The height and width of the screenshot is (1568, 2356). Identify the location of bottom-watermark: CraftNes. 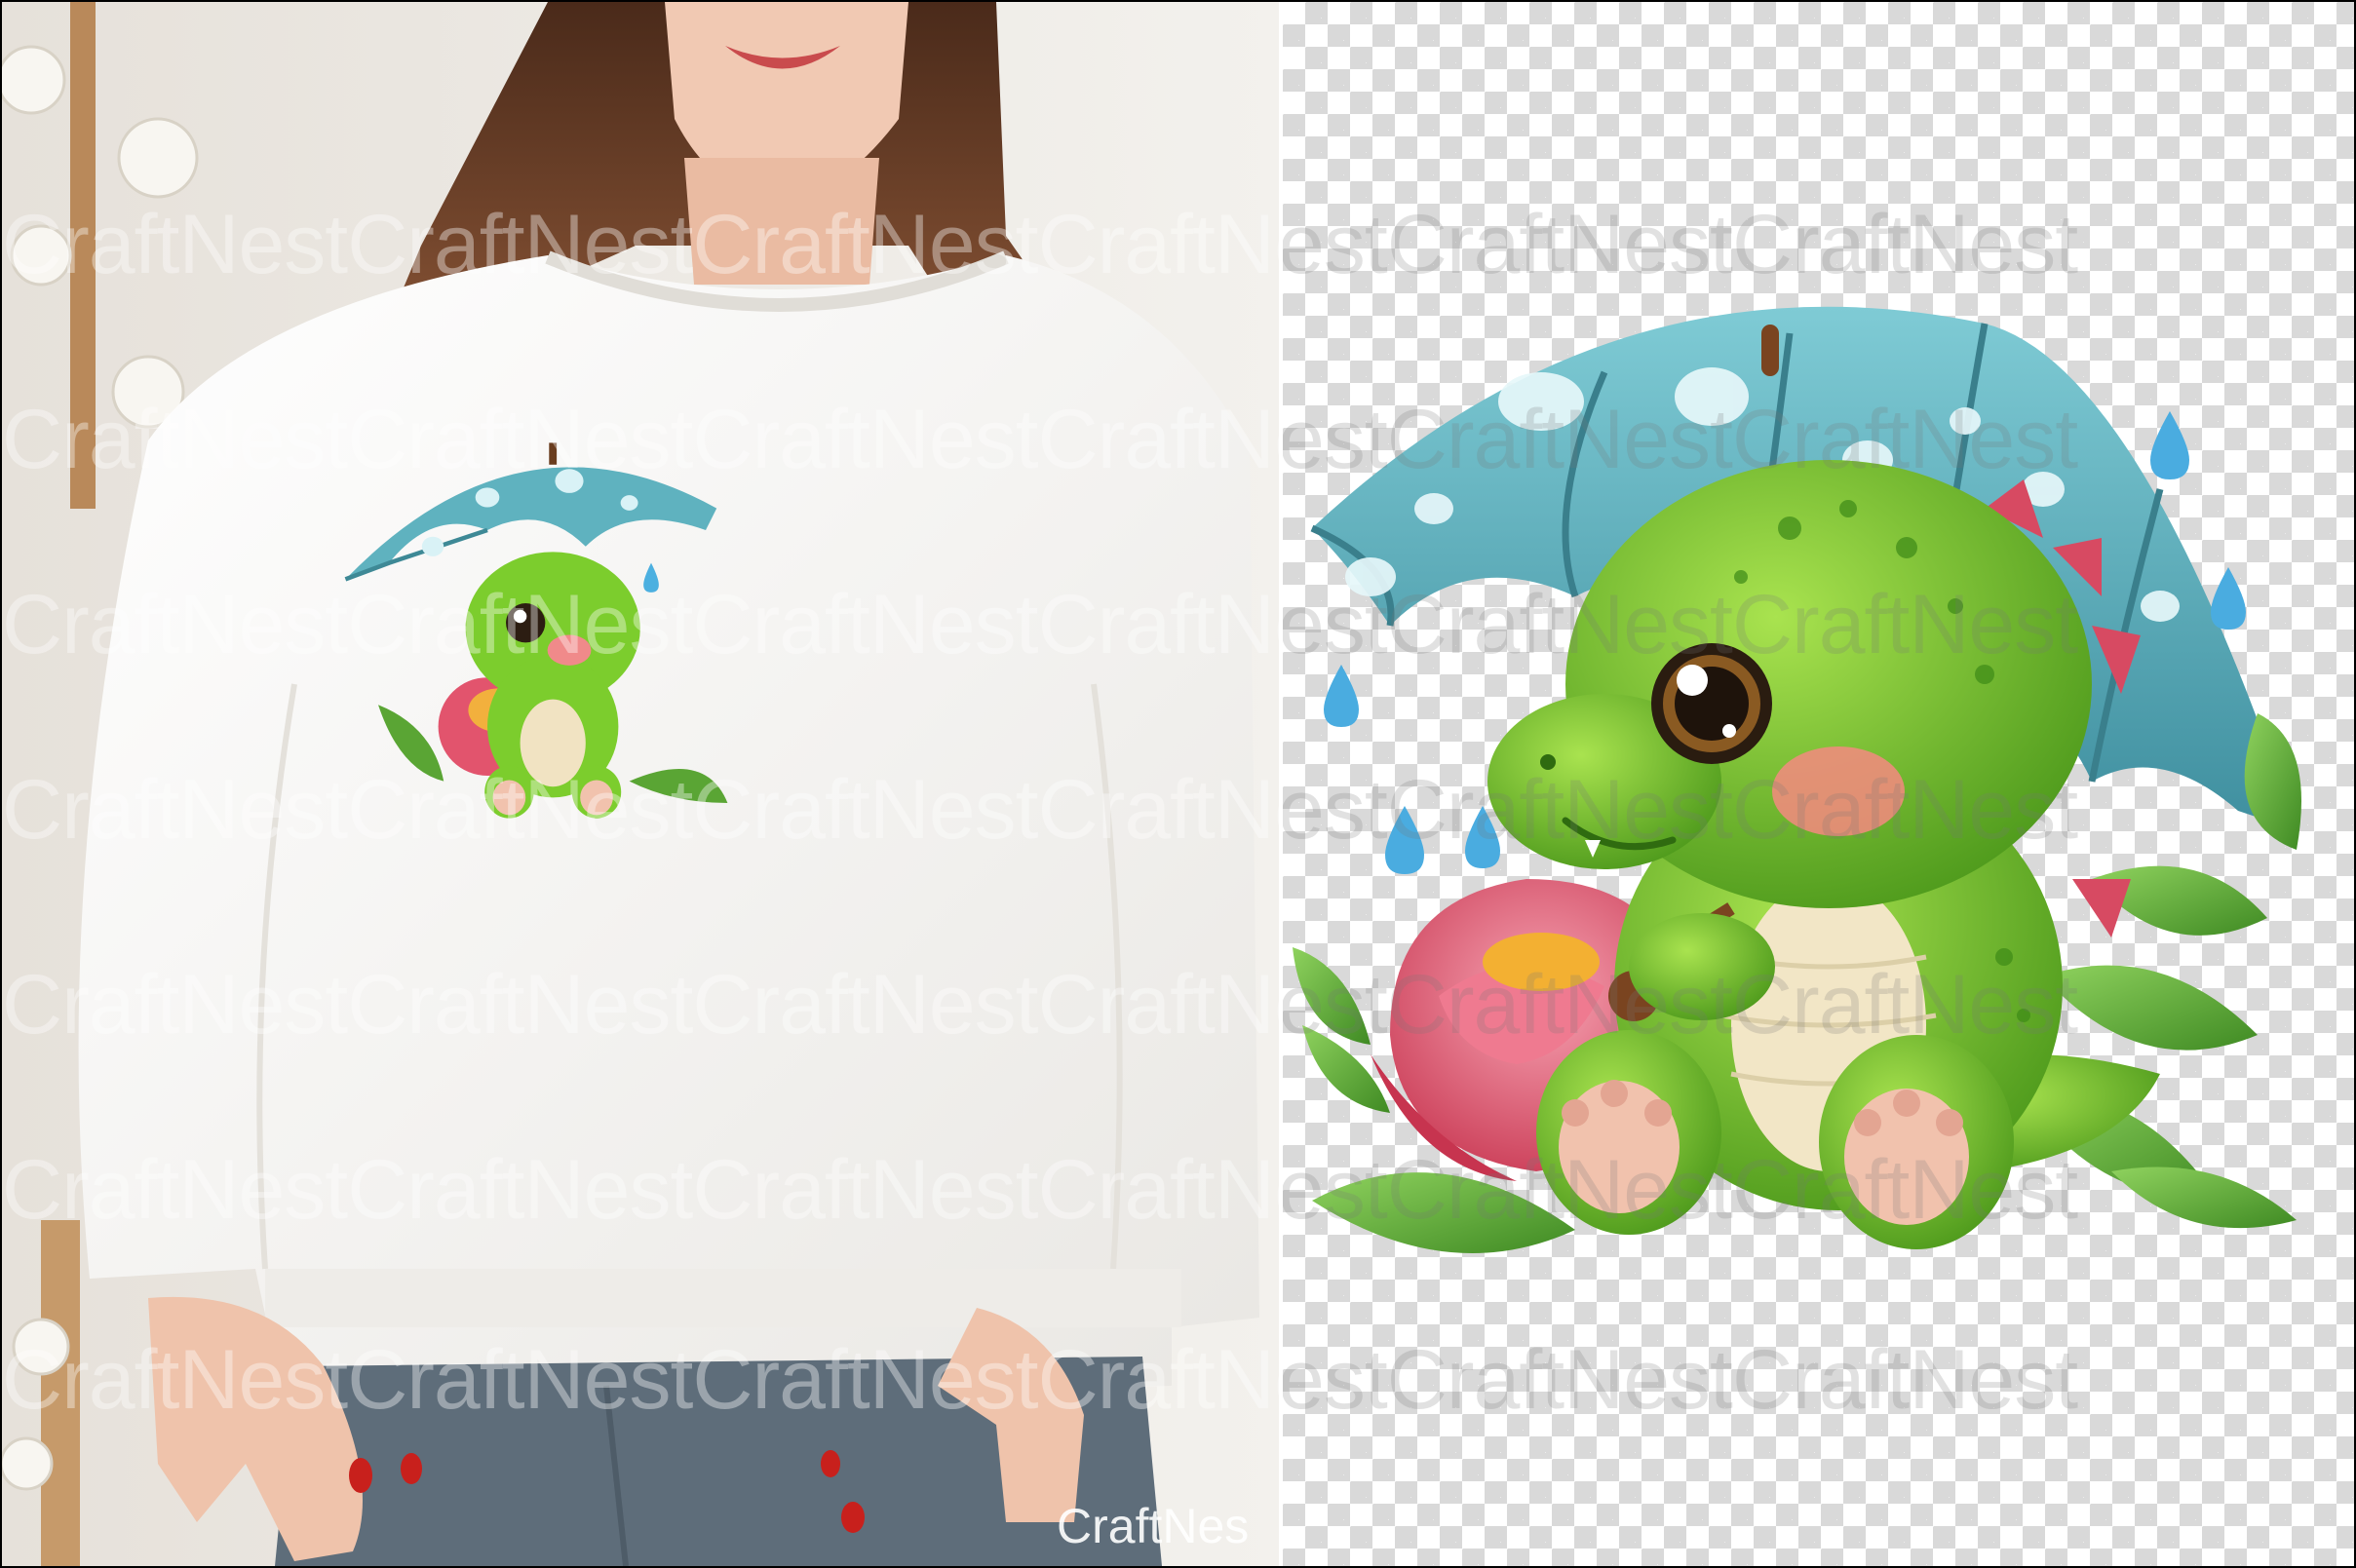
(1154, 1526).